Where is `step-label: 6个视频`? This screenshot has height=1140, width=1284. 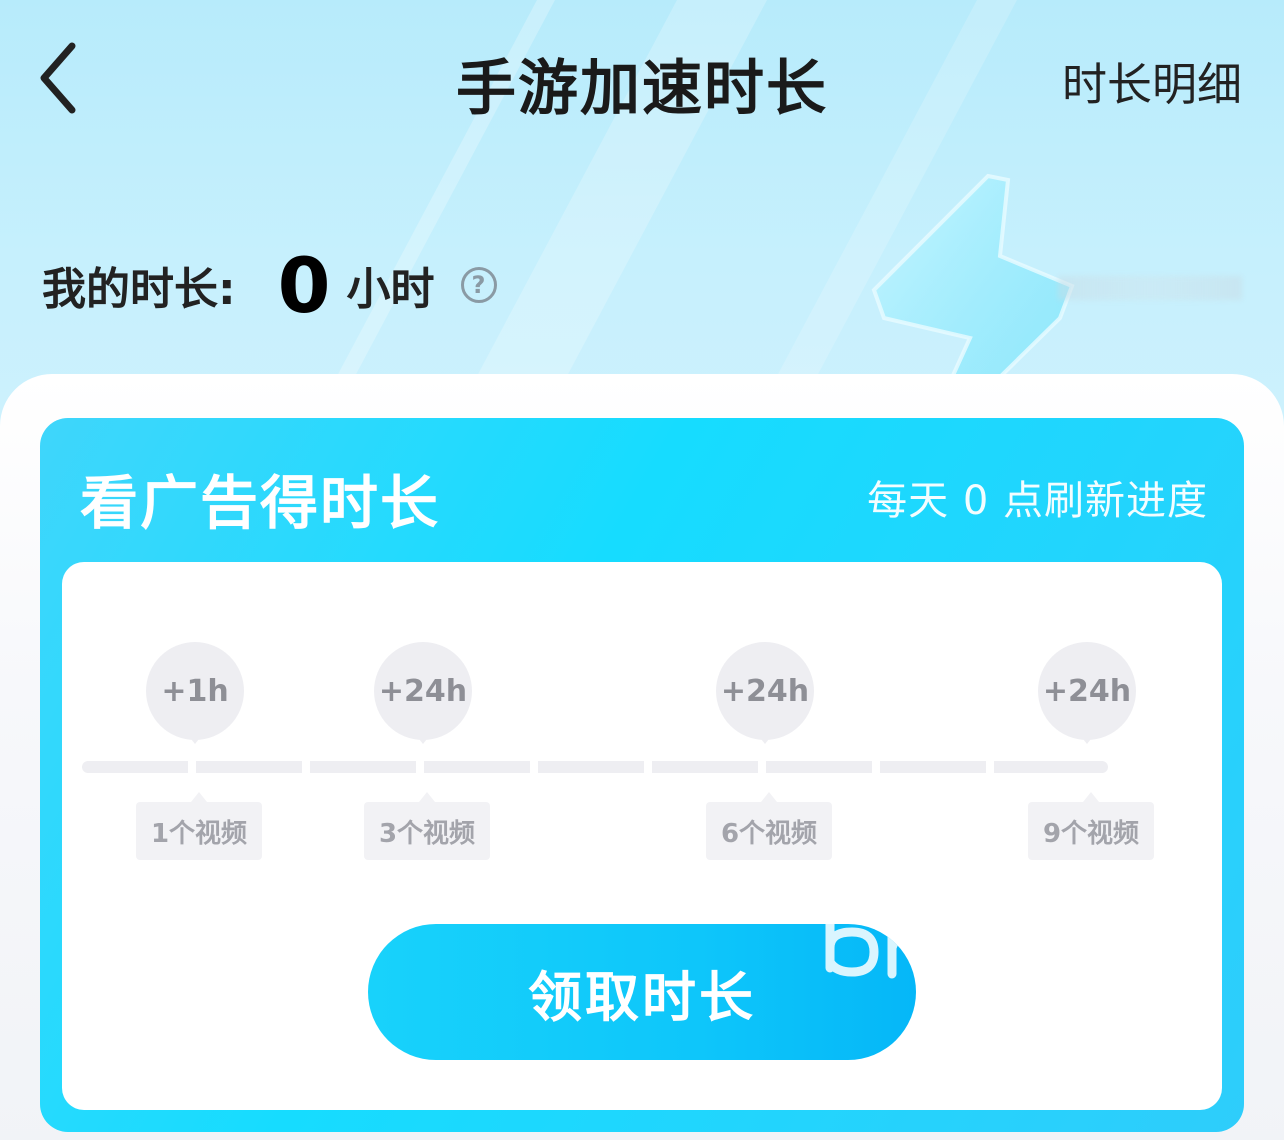 step-label: 6个视频 is located at coordinates (769, 826).